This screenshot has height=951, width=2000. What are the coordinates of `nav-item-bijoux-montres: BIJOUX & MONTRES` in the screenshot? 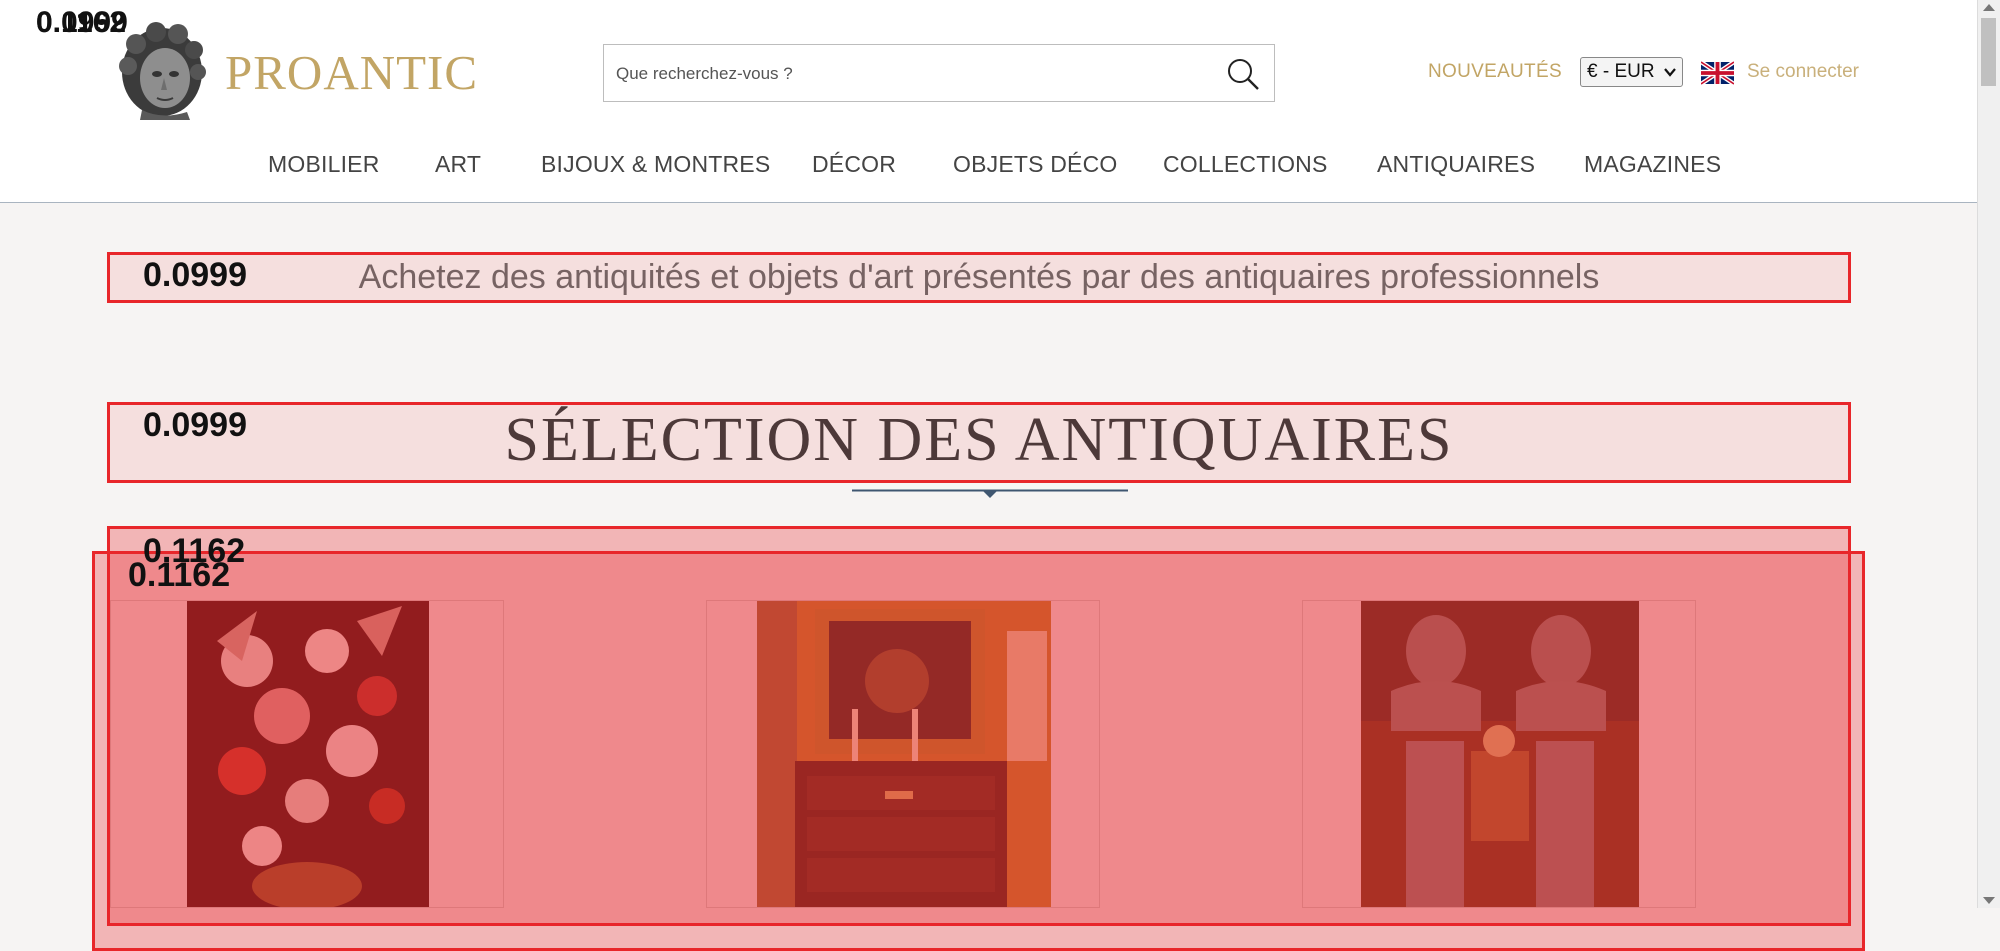 It's located at (655, 164).